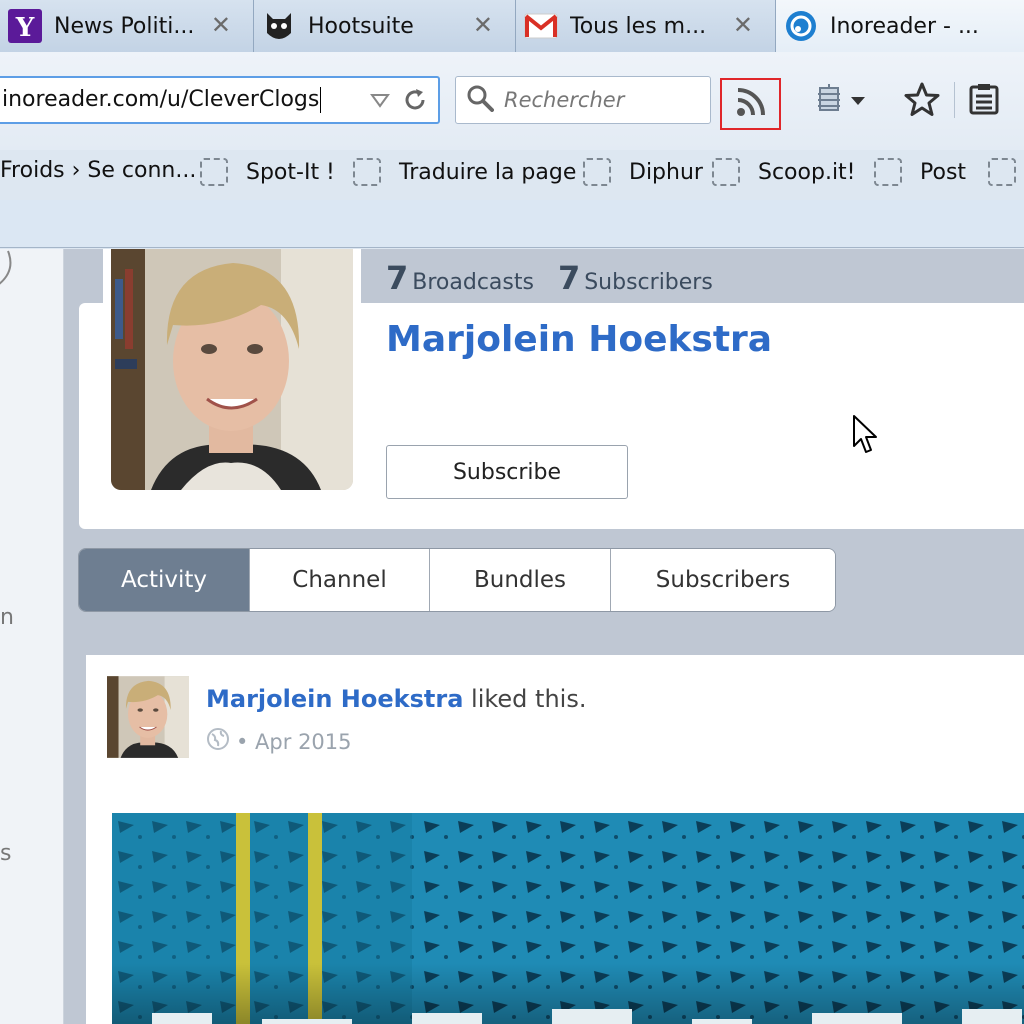 The width and height of the screenshot is (1024, 1024). I want to click on clipboard-list-icon, so click(984, 101).